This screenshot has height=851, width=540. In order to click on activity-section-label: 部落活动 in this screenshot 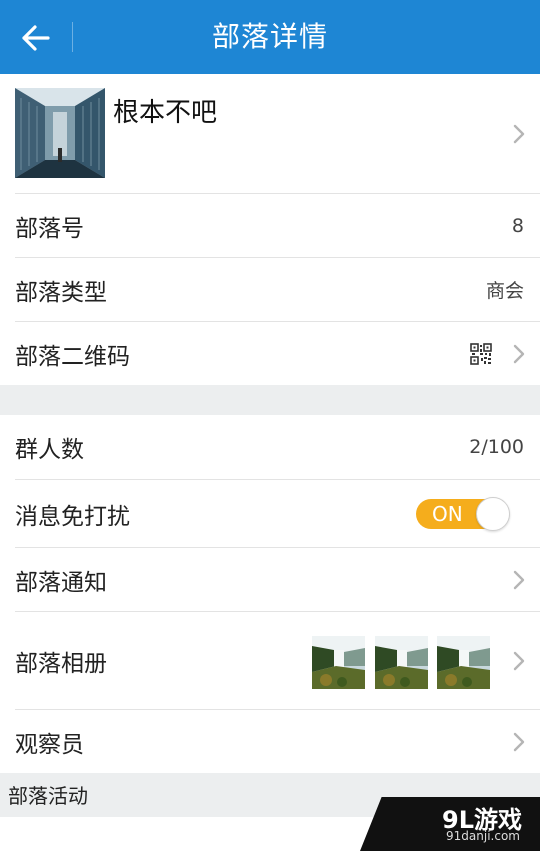, I will do `click(48, 796)`.